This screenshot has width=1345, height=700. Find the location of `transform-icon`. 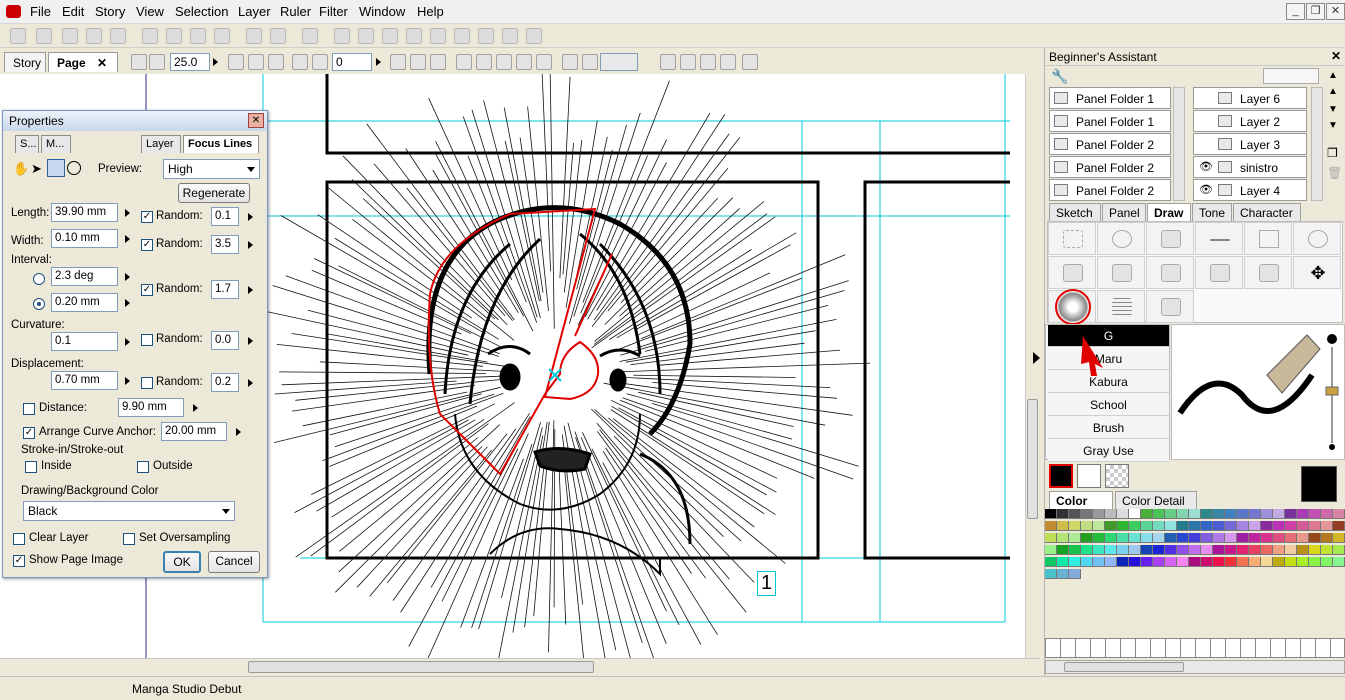

transform-icon is located at coordinates (510, 36).